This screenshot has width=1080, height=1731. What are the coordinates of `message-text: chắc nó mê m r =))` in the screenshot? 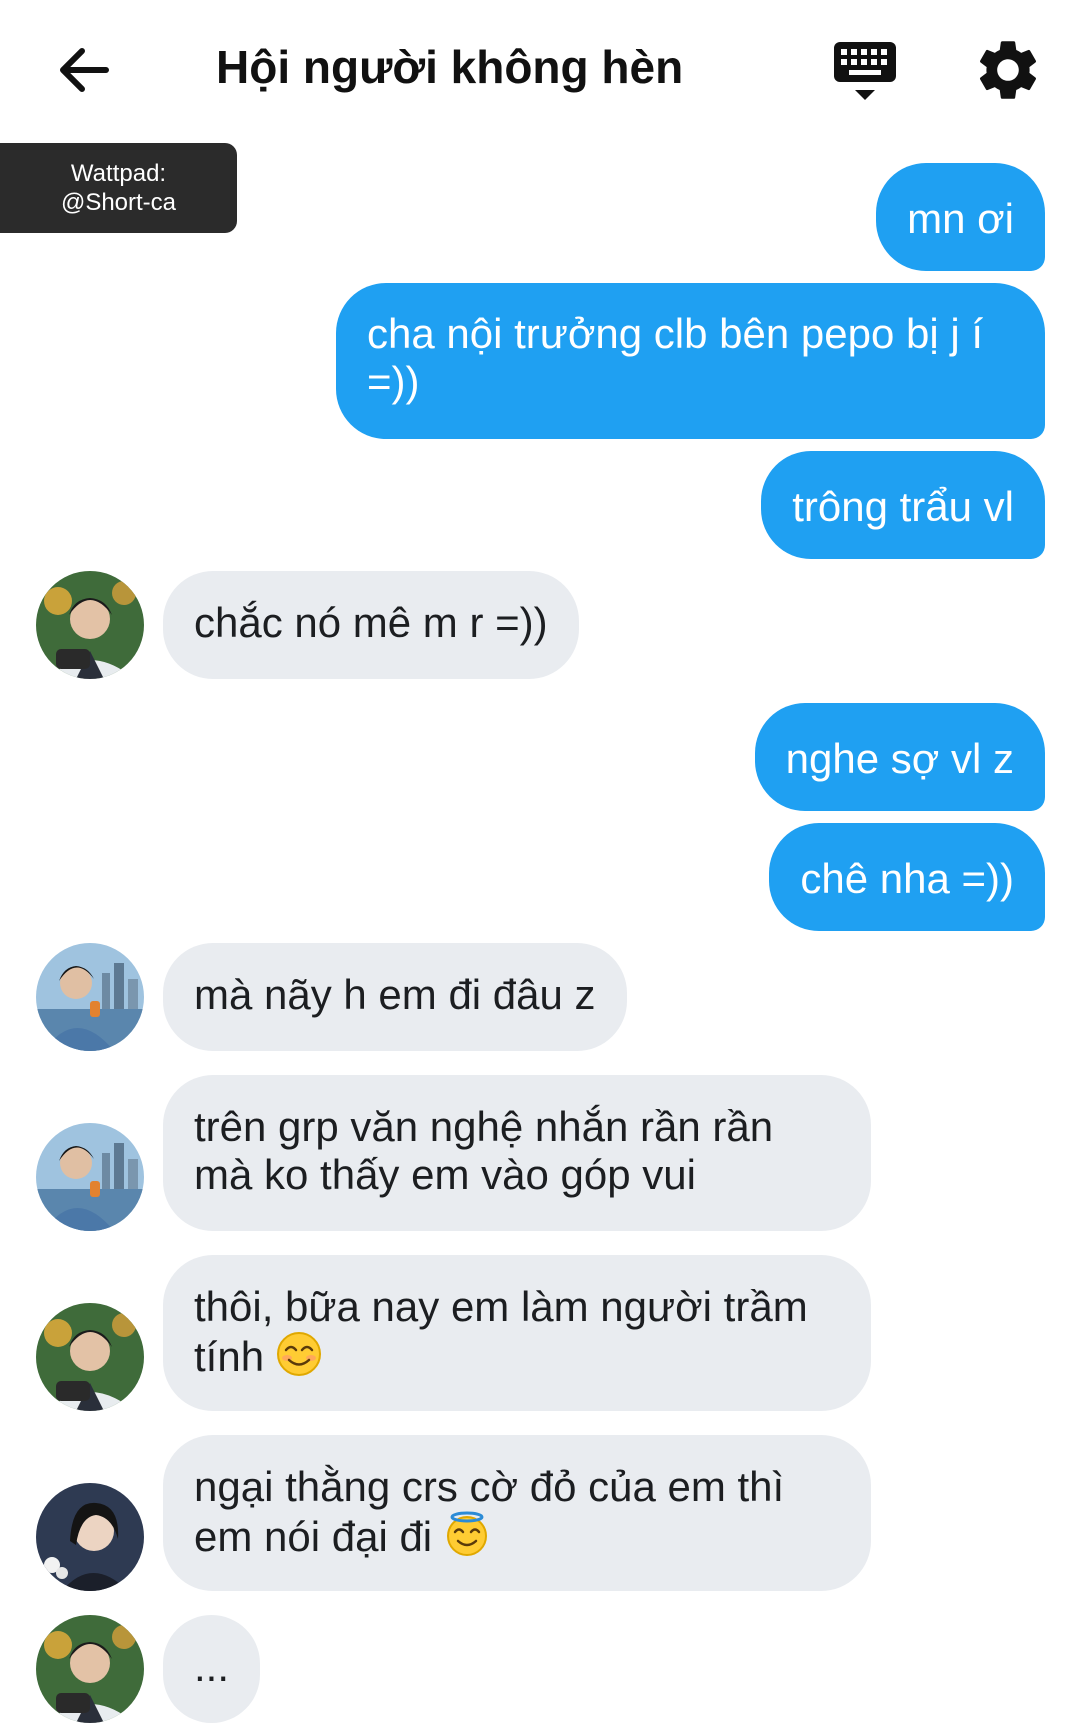 It's located at (371, 622).